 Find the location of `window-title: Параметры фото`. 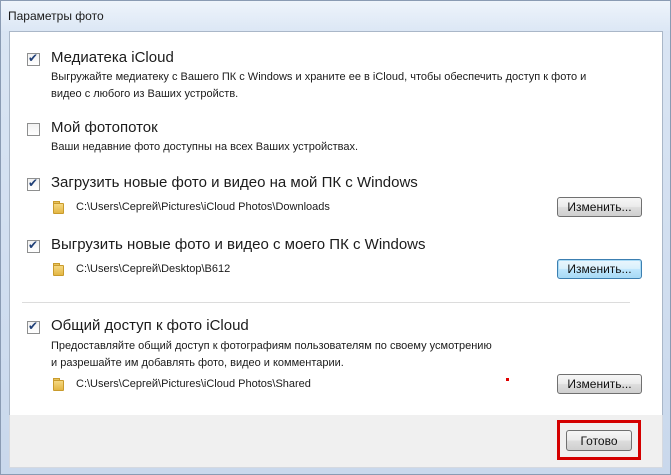

window-title: Параметры фото is located at coordinates (56, 16).